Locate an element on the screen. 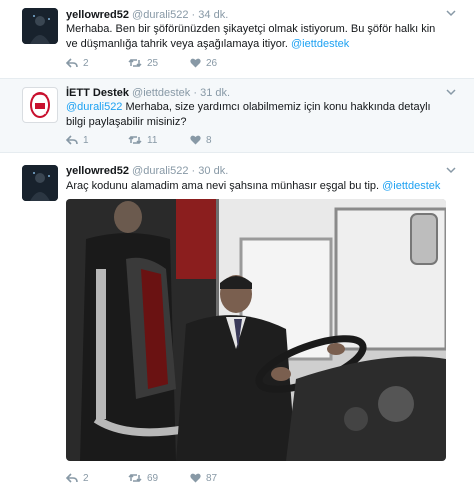 Image resolution: width=474 pixels, height=492 pixels. avatar: İETT is located at coordinates (40, 105).